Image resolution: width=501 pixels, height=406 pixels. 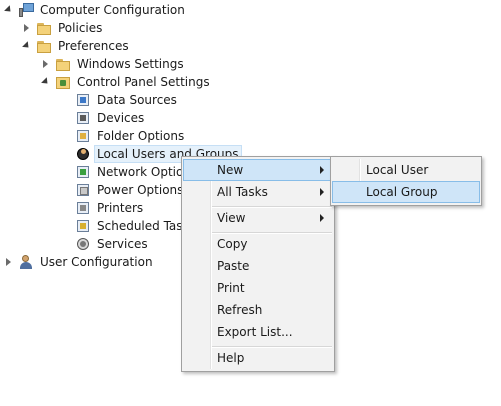 What do you see at coordinates (141, 136) in the screenshot?
I see `tree-node-label: Folder Options` at bounding box center [141, 136].